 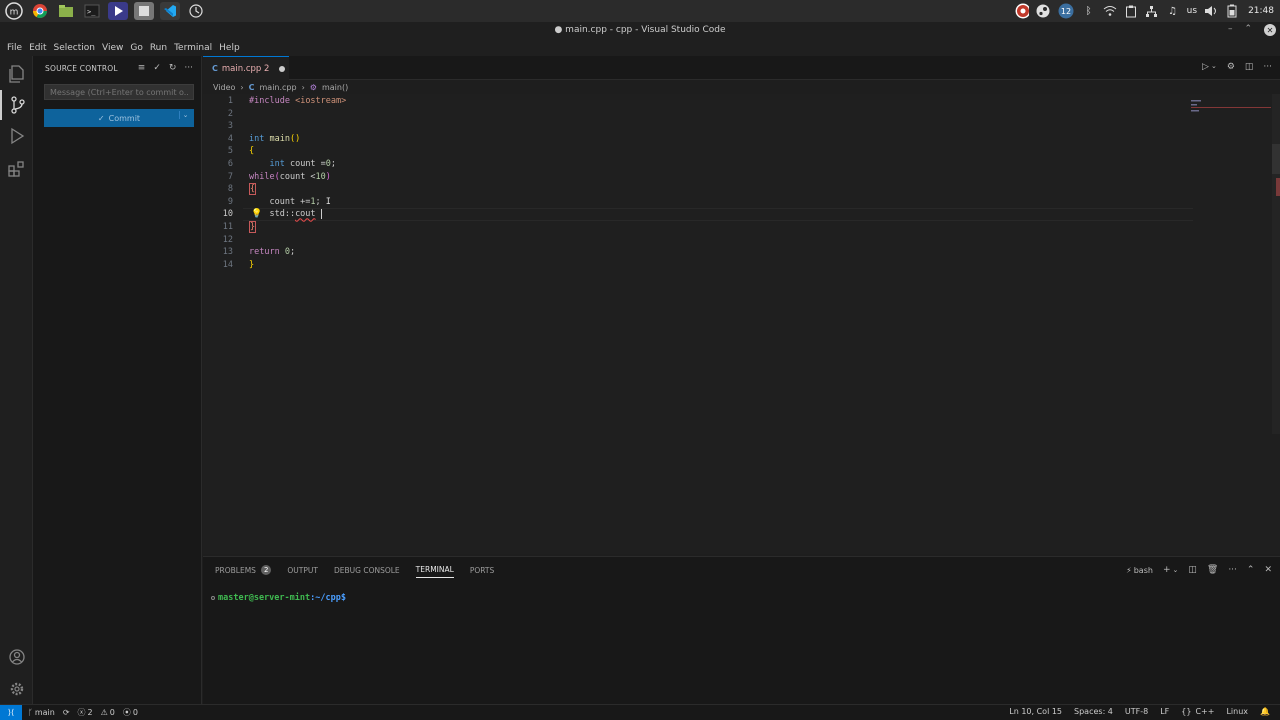 I want to click on terminal-shell-name: bash, so click(x=1143, y=570).